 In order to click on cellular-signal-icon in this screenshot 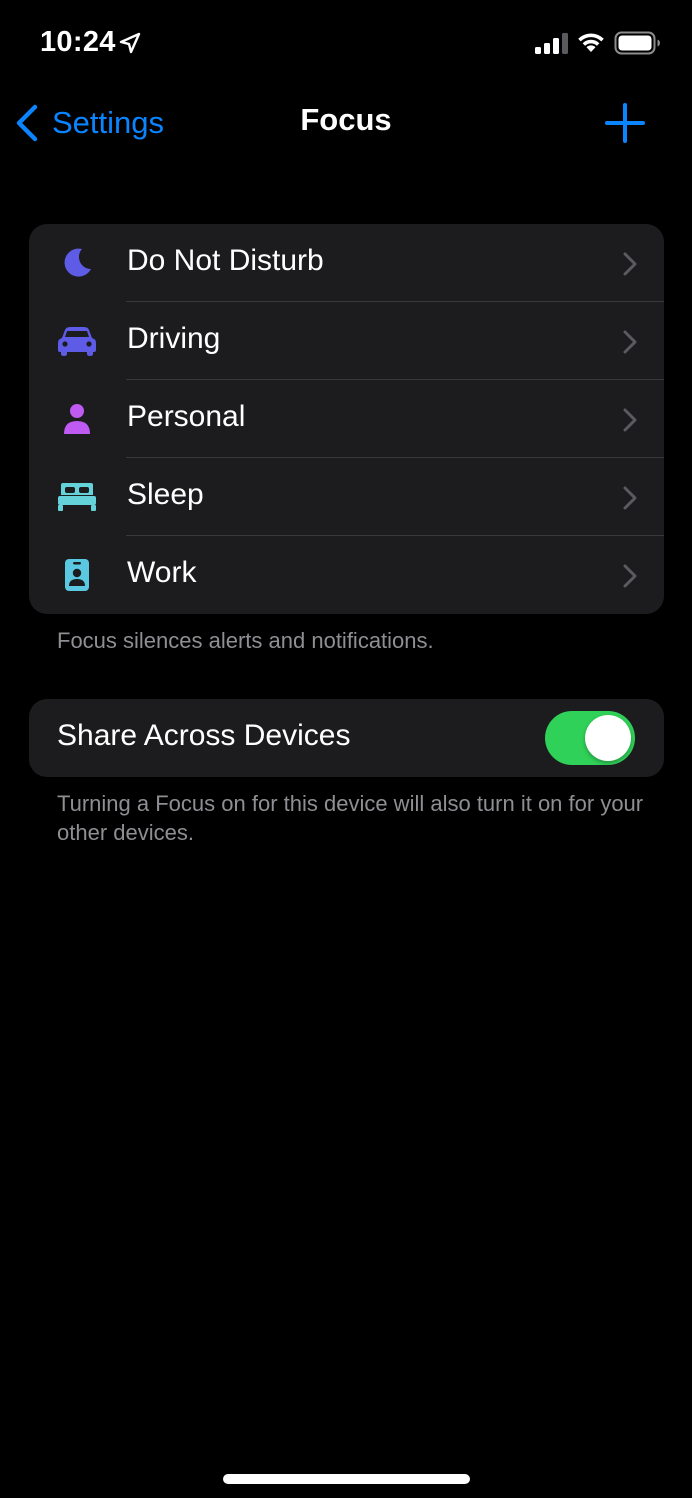, I will do `click(551, 43)`.